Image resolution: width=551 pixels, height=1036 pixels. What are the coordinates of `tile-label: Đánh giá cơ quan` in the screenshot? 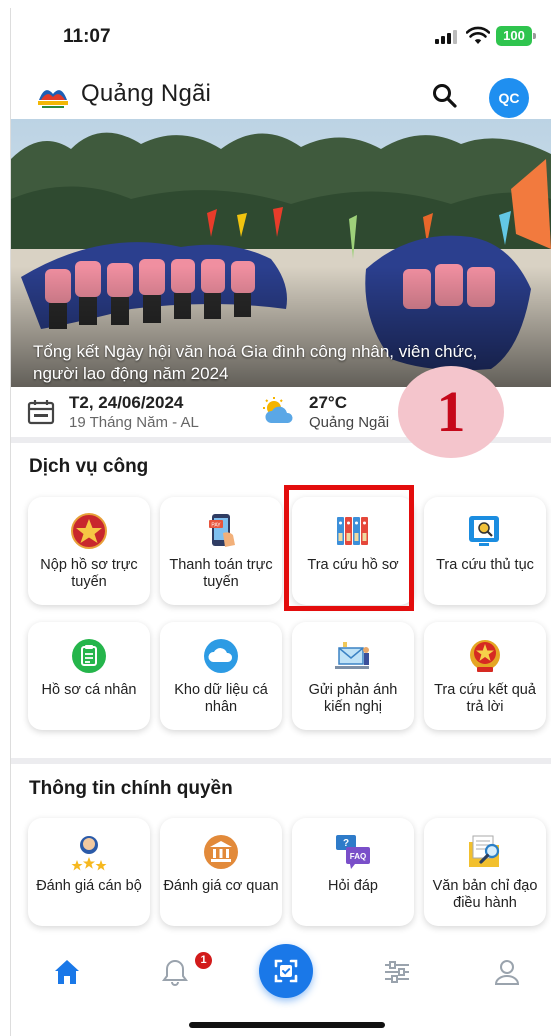 It's located at (221, 886).